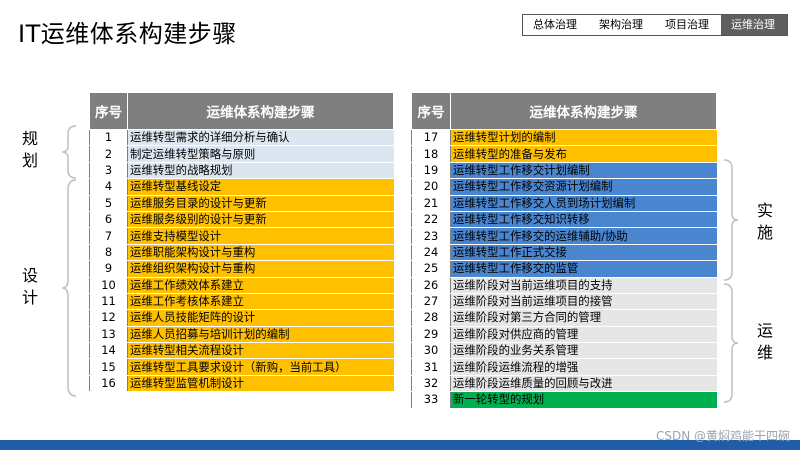 The width and height of the screenshot is (800, 450). I want to click on table-row: 33 新一轮转型的规划, so click(564, 400).